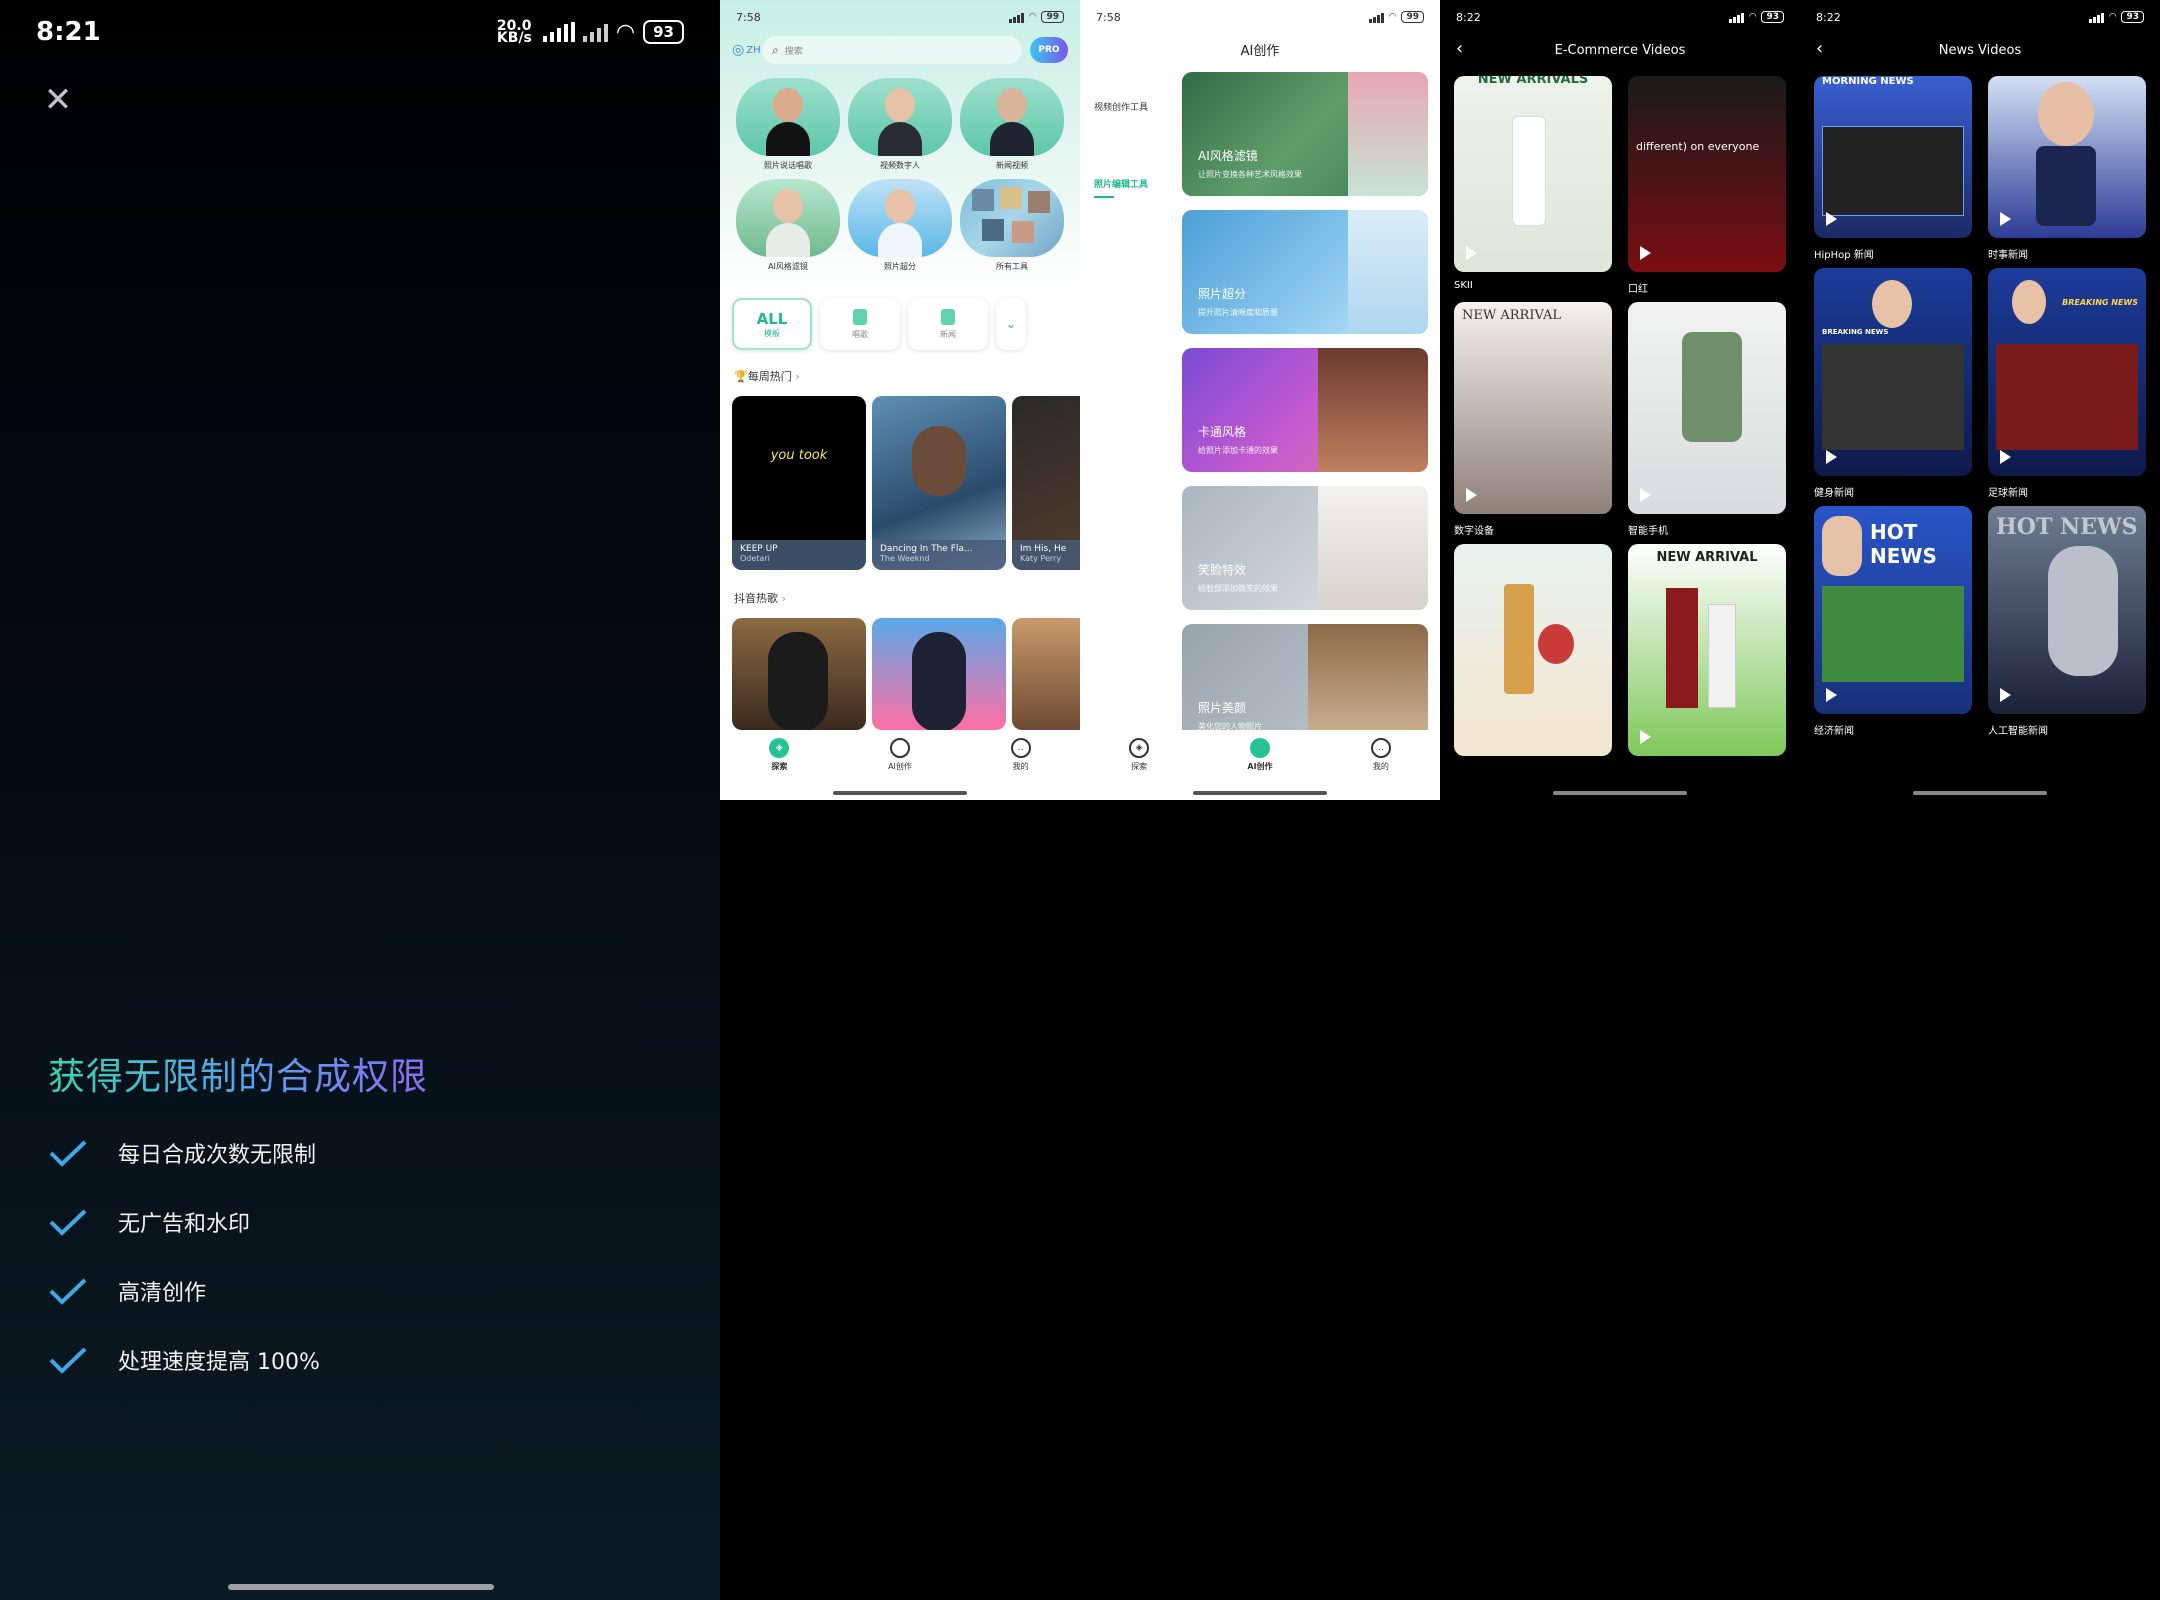 This screenshot has height=1600, width=2160. I want to click on feature-card-style-filter: AI风格滤镜 让照片变换各种艺术风格效果, so click(1305, 134).